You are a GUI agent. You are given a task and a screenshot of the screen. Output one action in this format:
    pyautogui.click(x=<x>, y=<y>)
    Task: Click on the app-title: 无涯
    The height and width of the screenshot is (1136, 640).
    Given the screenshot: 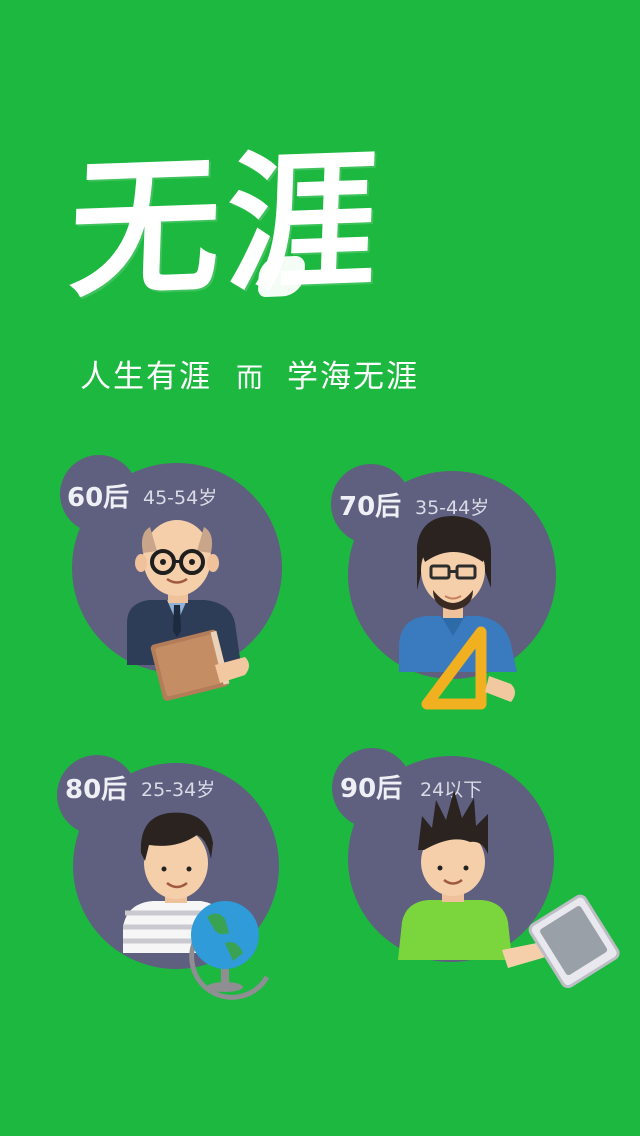 What is the action you would take?
    pyautogui.click(x=240, y=229)
    